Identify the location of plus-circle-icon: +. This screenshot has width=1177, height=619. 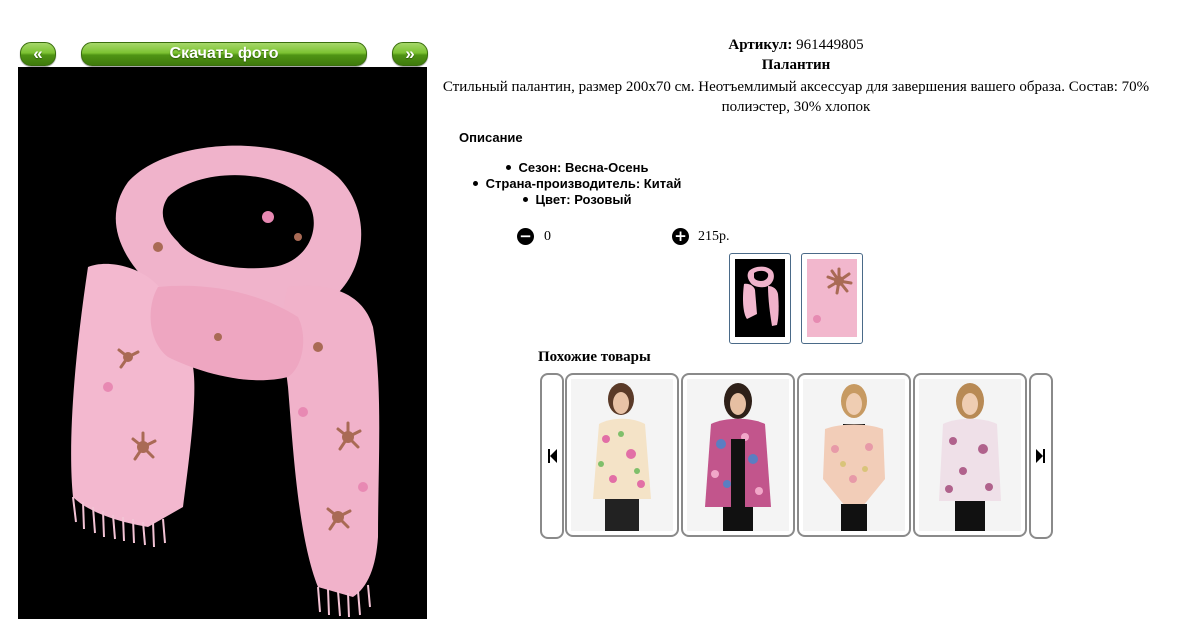
(680, 236).